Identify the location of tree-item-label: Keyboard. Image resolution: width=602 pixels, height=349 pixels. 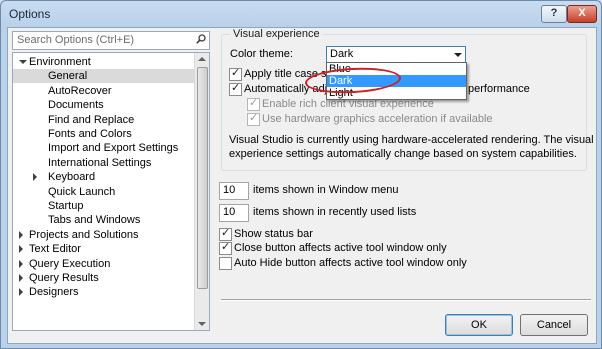
(72, 177).